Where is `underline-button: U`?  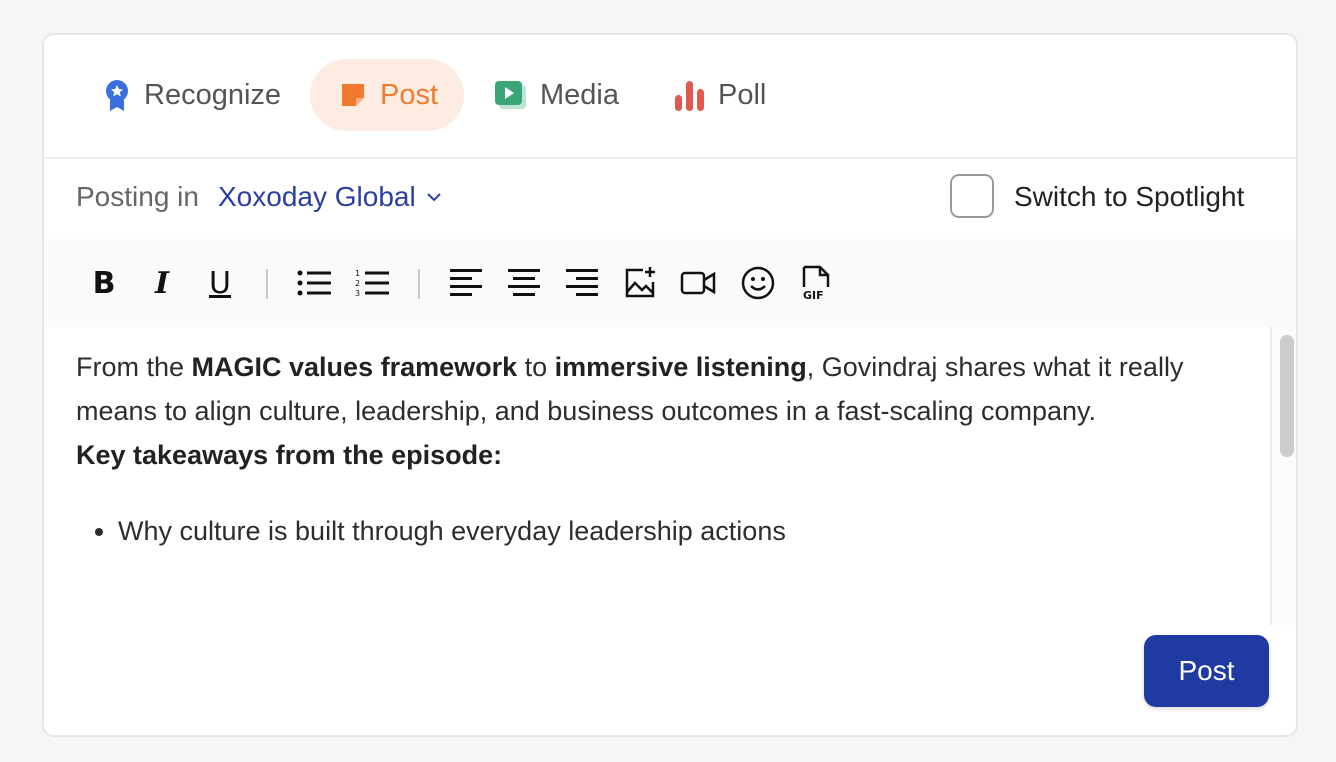
underline-button: U is located at coordinates (220, 283).